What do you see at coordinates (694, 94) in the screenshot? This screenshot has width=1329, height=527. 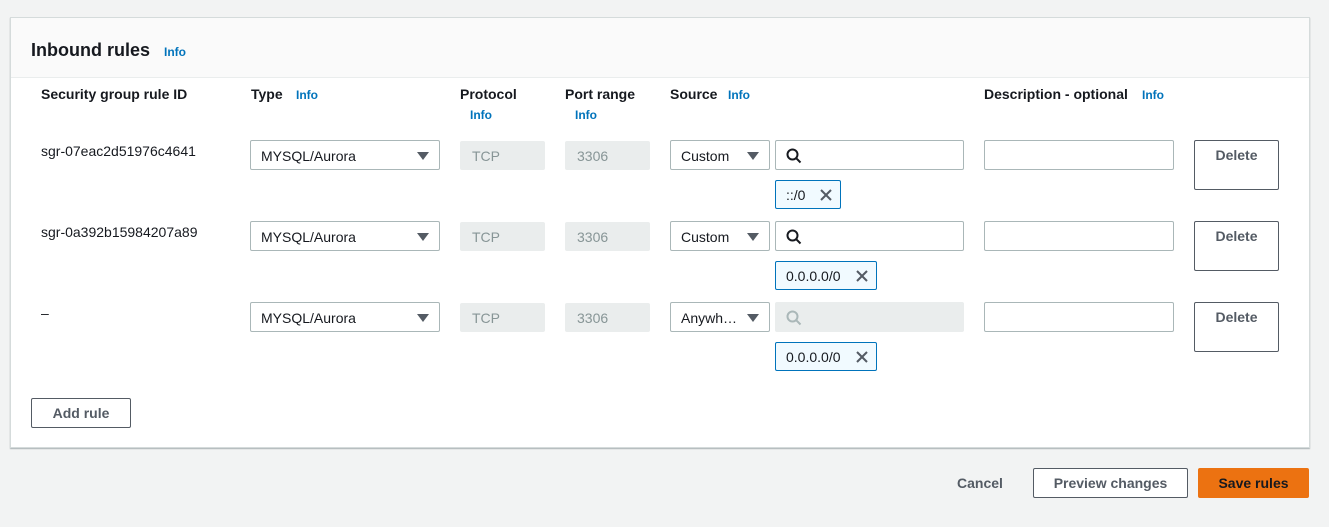 I see `column-header-source: Source` at bounding box center [694, 94].